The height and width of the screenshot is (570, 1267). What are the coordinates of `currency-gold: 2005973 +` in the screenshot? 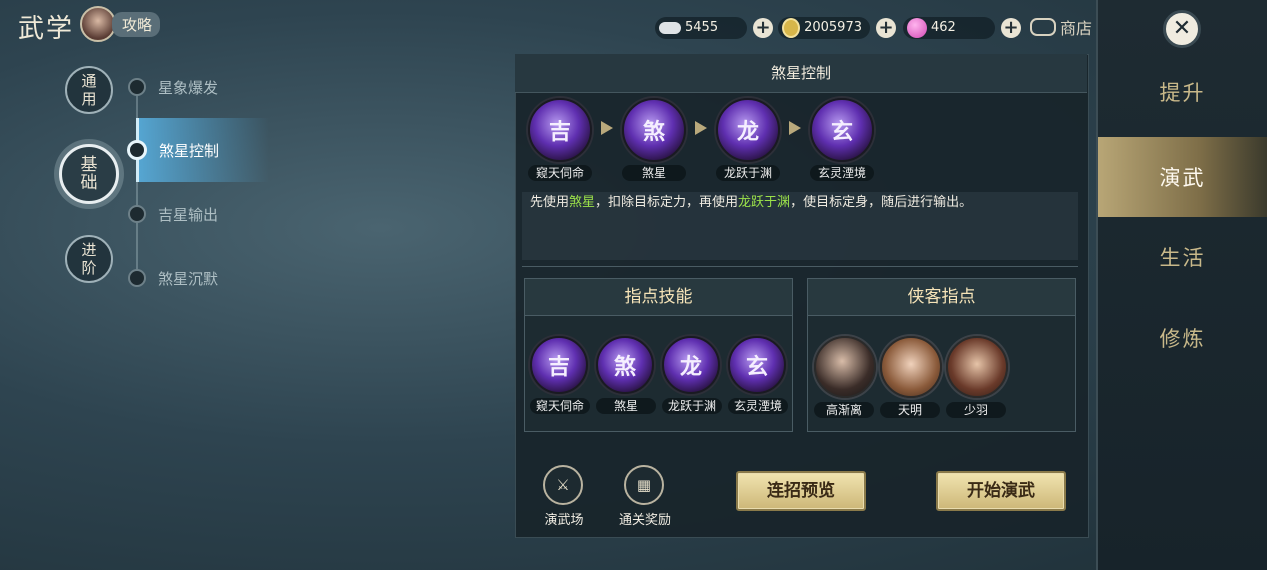 It's located at (837, 27).